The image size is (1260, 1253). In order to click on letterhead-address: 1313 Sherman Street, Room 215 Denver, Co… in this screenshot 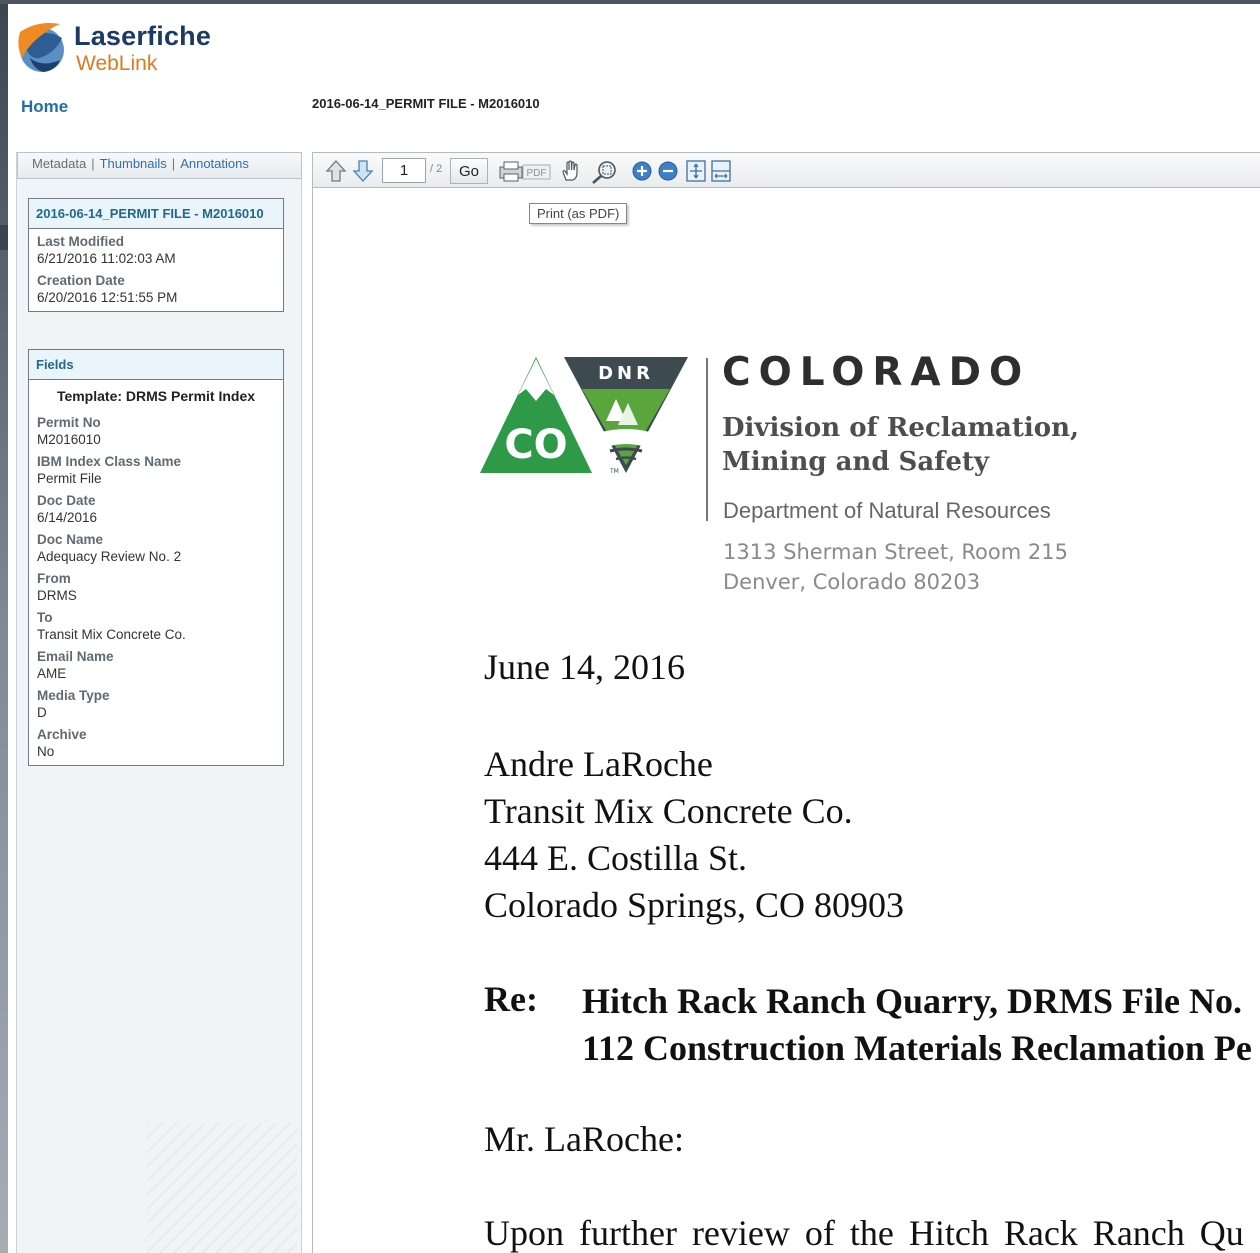, I will do `click(895, 567)`.